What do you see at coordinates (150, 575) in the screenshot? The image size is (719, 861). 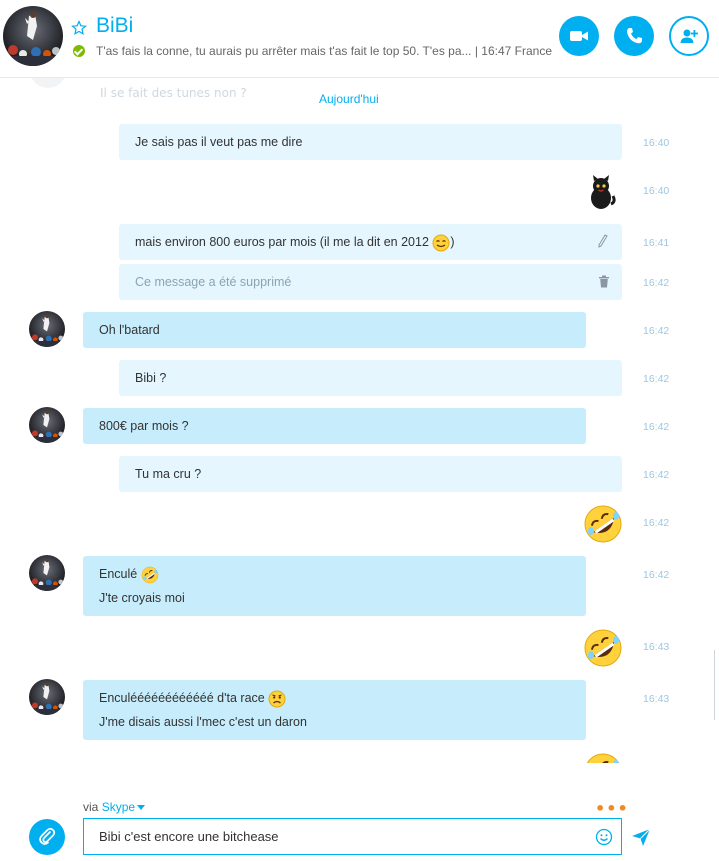 I see `laugh-icon` at bounding box center [150, 575].